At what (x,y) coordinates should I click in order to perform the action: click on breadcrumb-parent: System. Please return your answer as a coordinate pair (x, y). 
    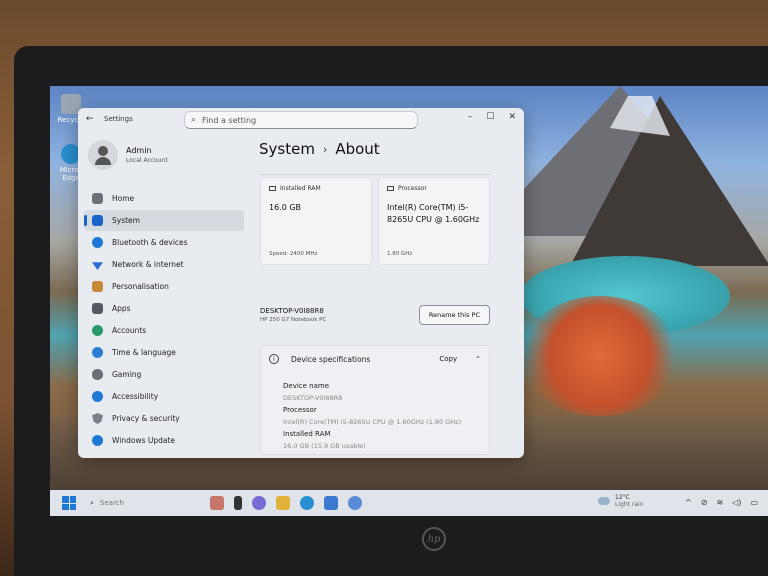
    Looking at the image, I should click on (287, 149).